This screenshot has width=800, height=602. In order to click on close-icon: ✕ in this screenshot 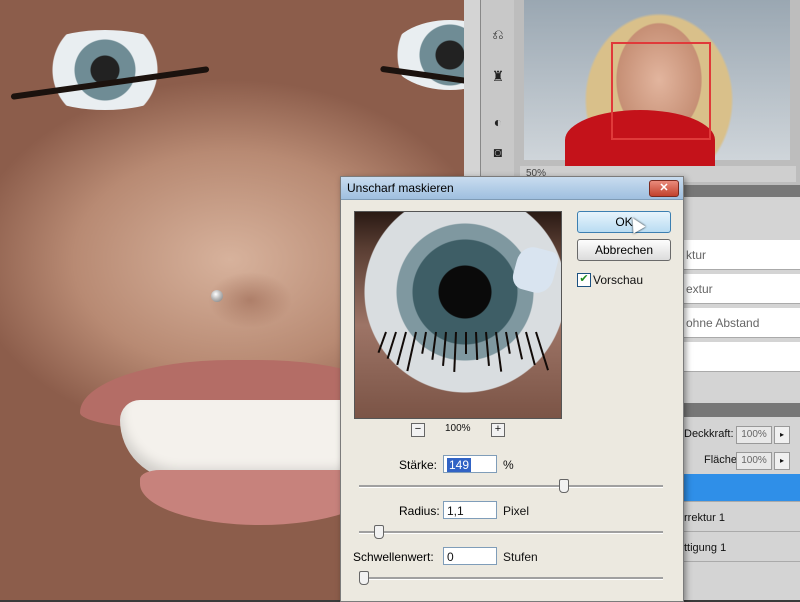, I will do `click(664, 188)`.